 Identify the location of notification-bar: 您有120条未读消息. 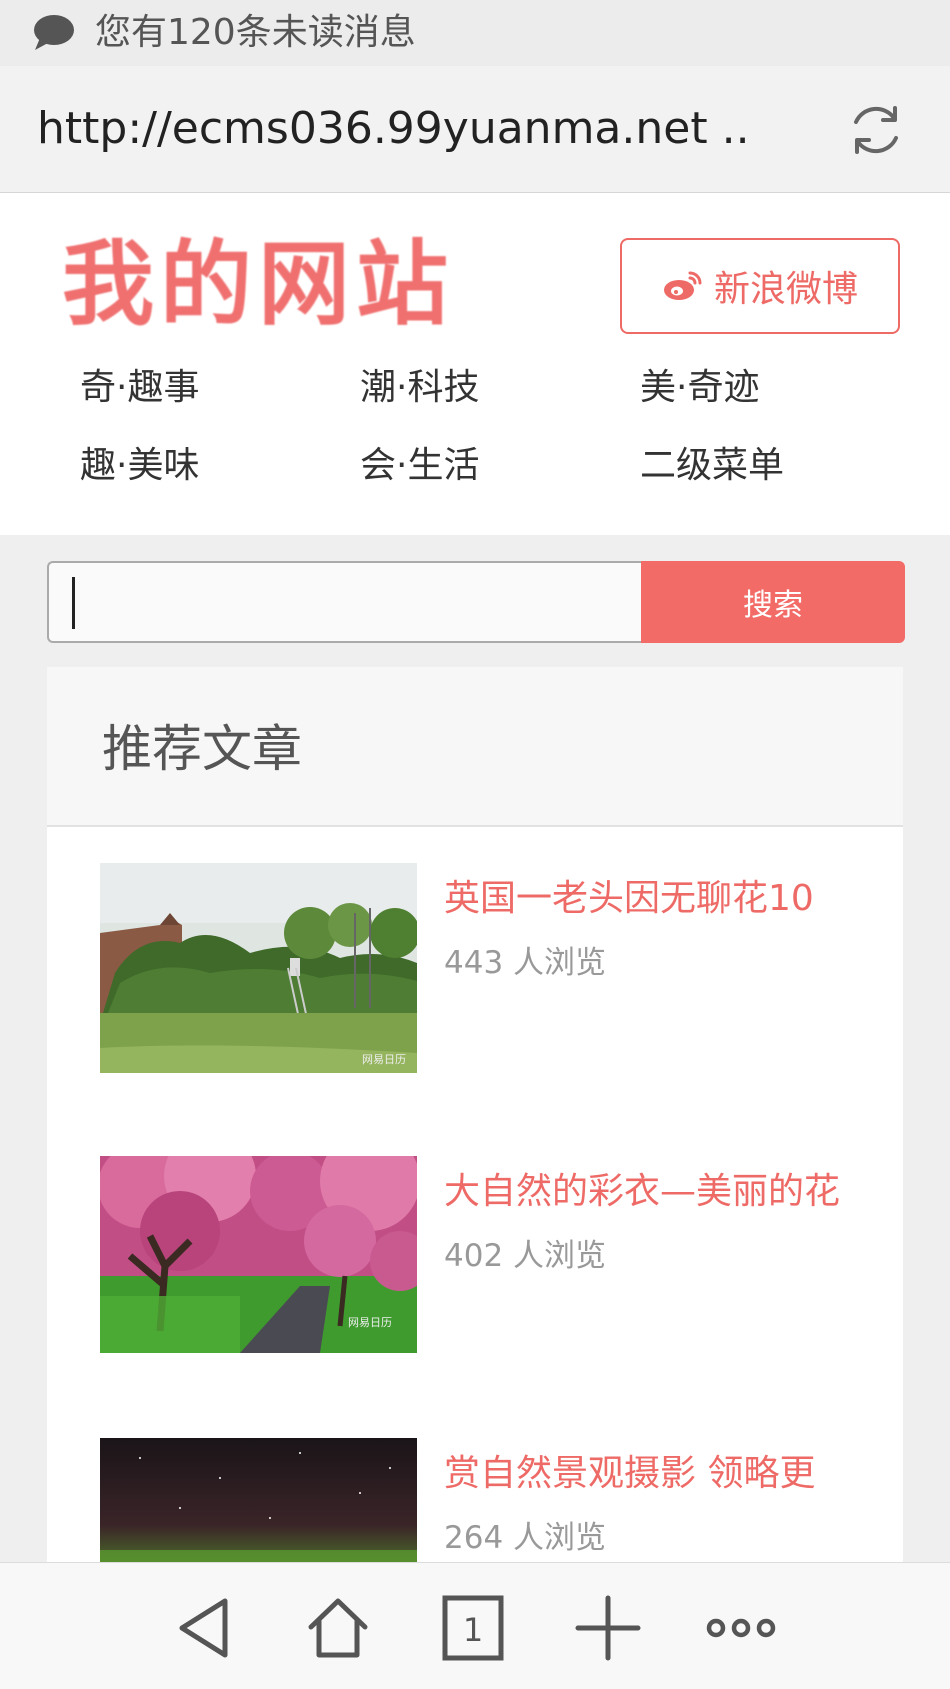
(475, 33).